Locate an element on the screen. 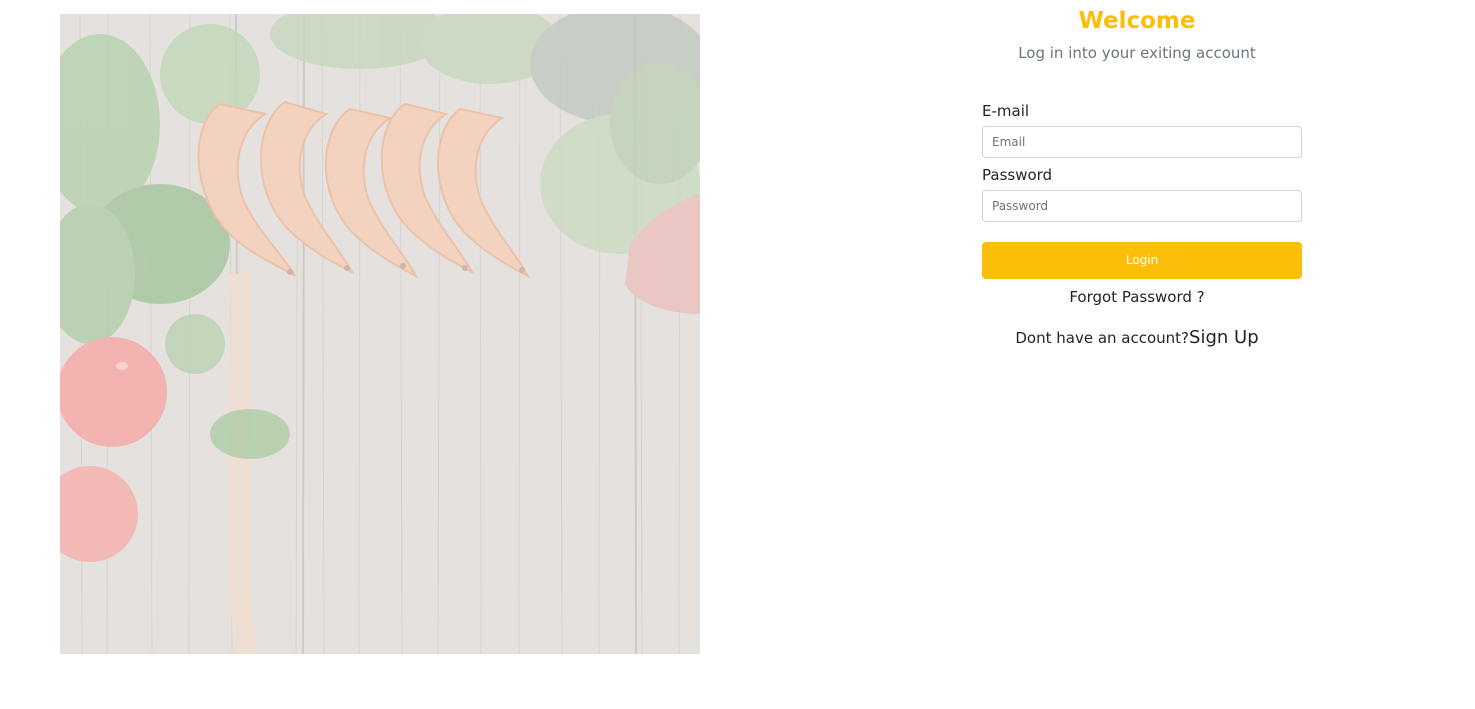 This screenshot has width=1475, height=709. email-label: E-mail is located at coordinates (1006, 111).